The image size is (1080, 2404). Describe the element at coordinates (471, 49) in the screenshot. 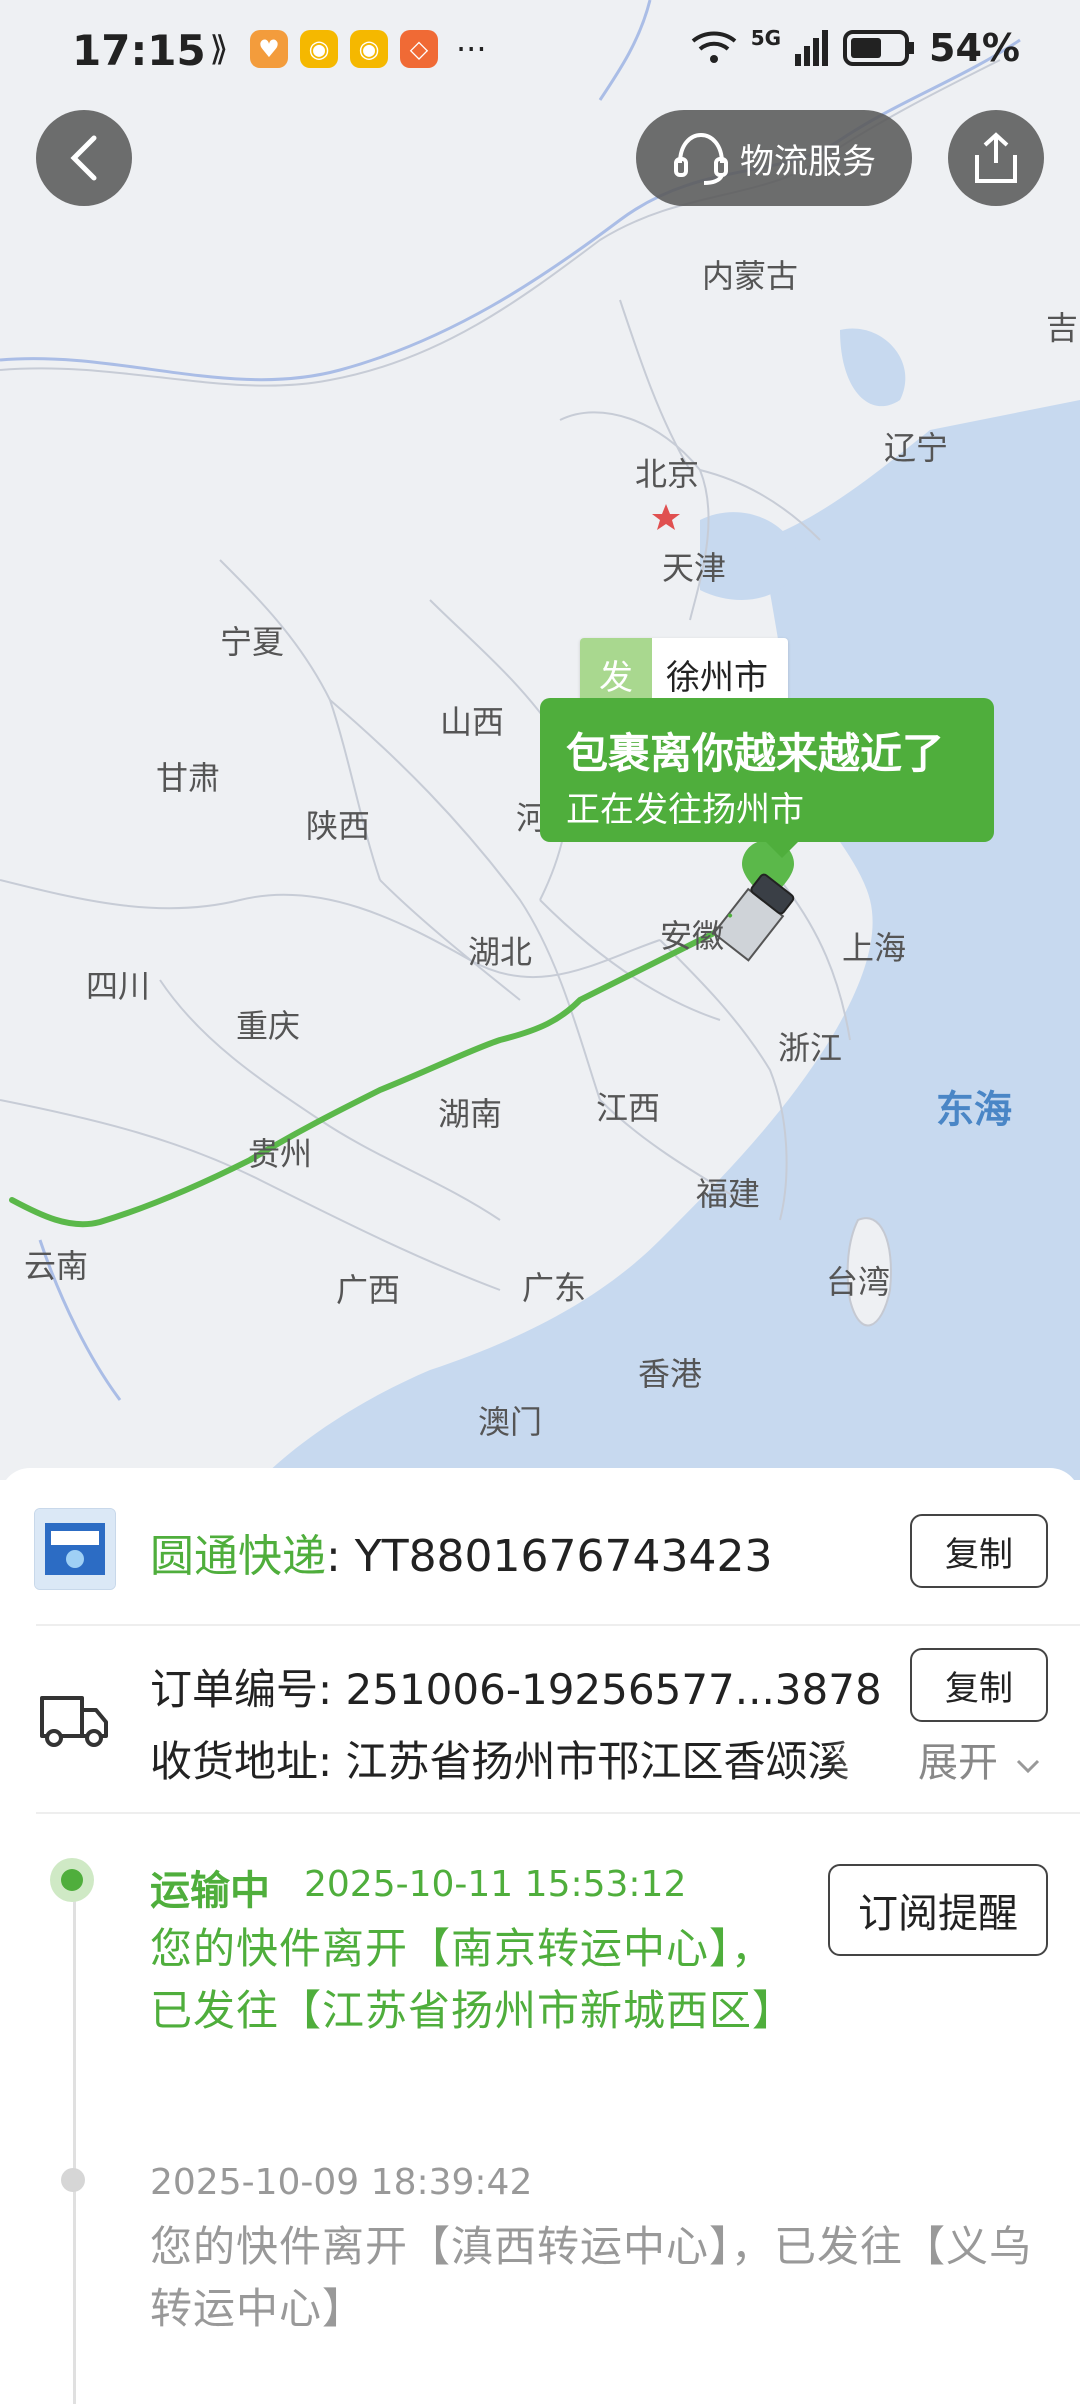

I see `more-notifications: ···` at that location.